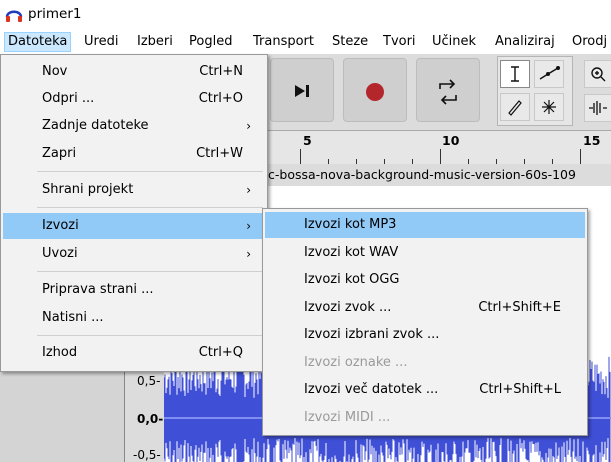 This screenshot has height=462, width=611. What do you see at coordinates (549, 107) in the screenshot?
I see `multi-tool-icon` at bounding box center [549, 107].